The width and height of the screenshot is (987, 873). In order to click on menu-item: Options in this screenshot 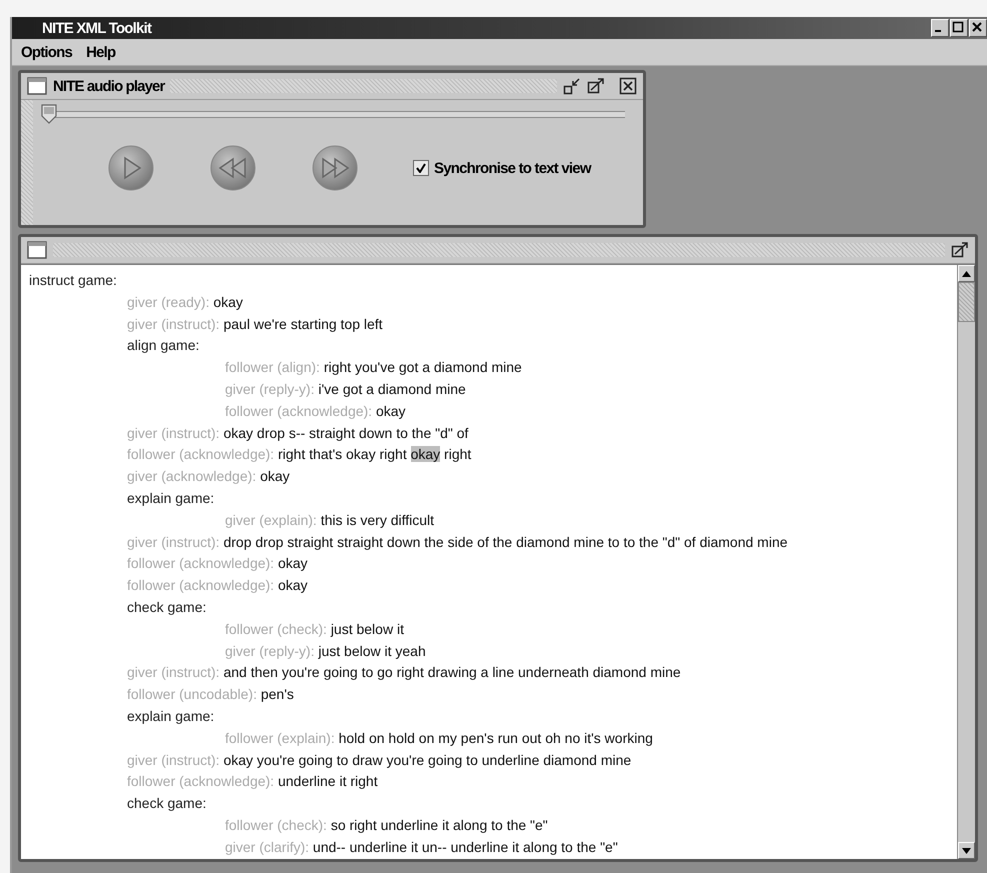, I will do `click(46, 52)`.